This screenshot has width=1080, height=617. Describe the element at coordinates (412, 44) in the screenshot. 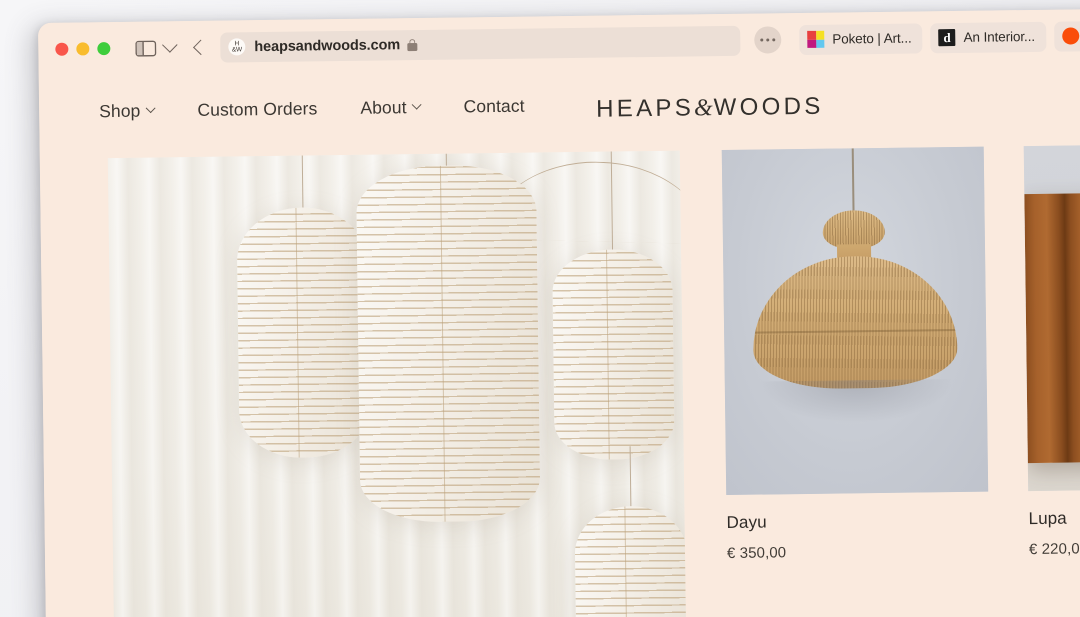

I see `lock-icon` at that location.